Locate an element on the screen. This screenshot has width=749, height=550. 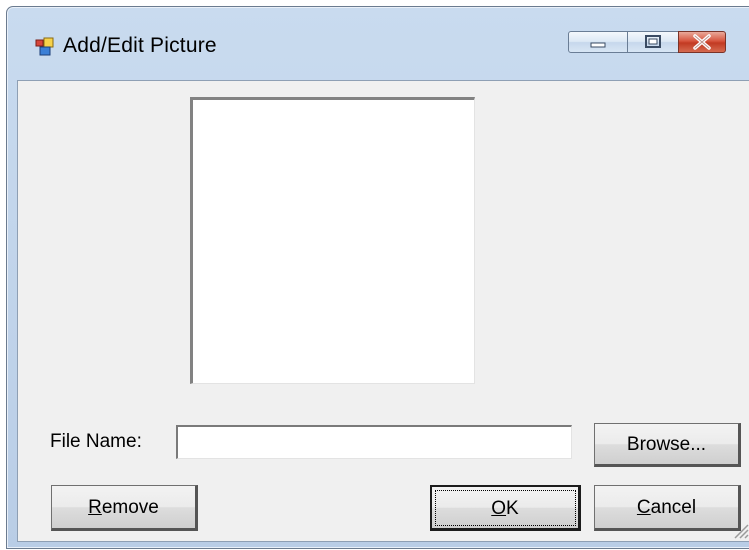
window-title: Add/Edit Picture is located at coordinates (140, 45).